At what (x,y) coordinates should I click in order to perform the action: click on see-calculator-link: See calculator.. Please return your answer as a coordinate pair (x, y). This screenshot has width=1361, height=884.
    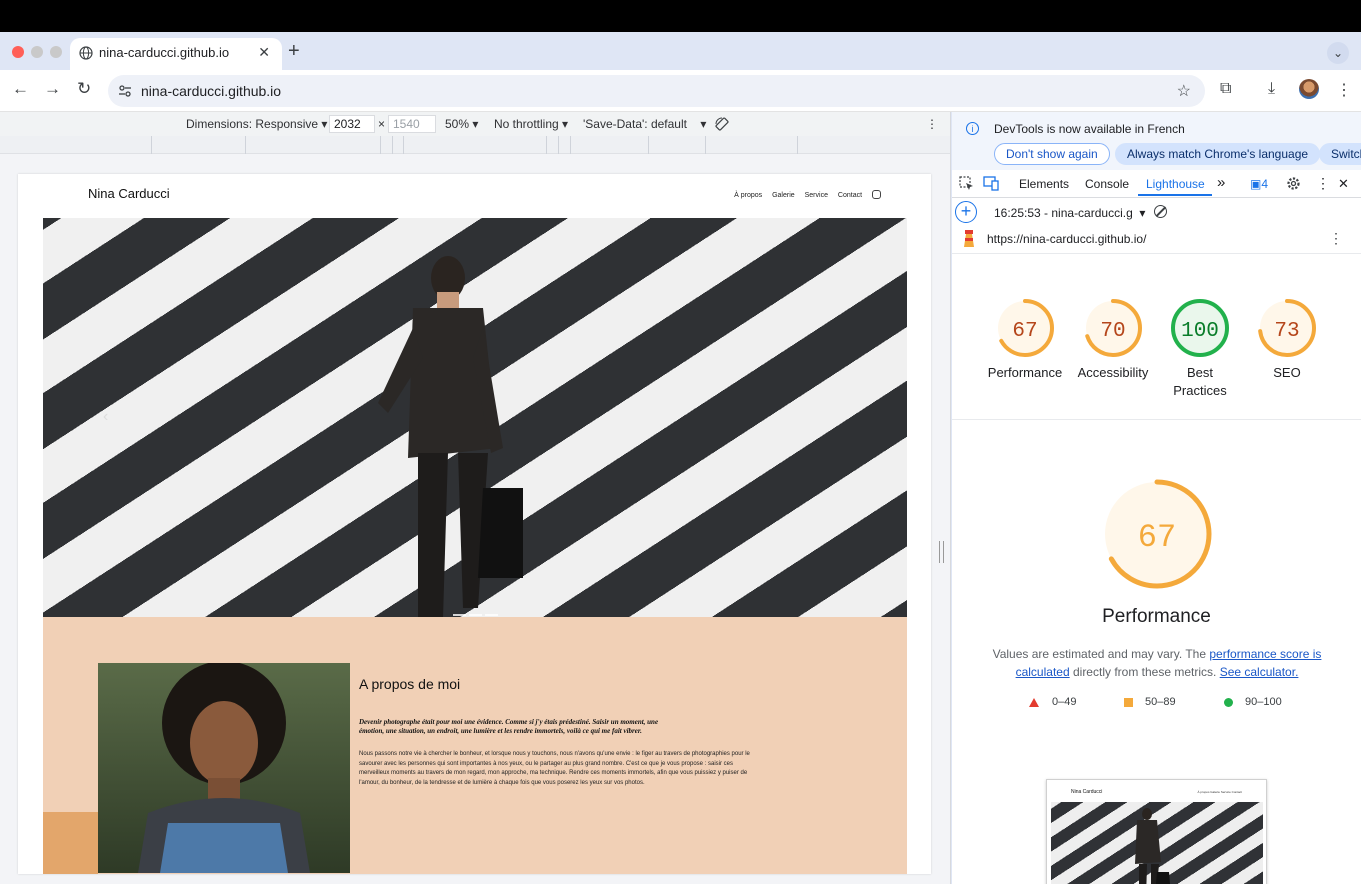
    Looking at the image, I should click on (1259, 672).